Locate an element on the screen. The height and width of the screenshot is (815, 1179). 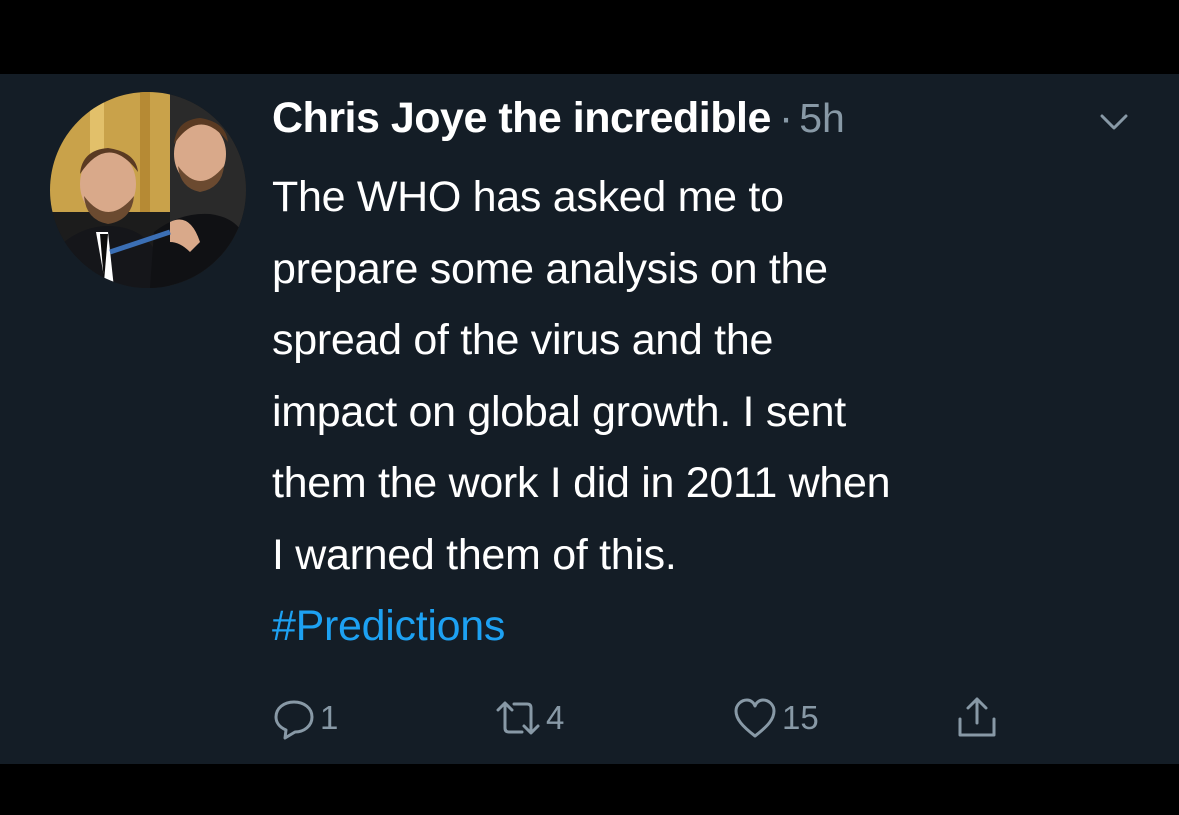
author-name: Chris Joye the incredible is located at coordinates (521, 118).